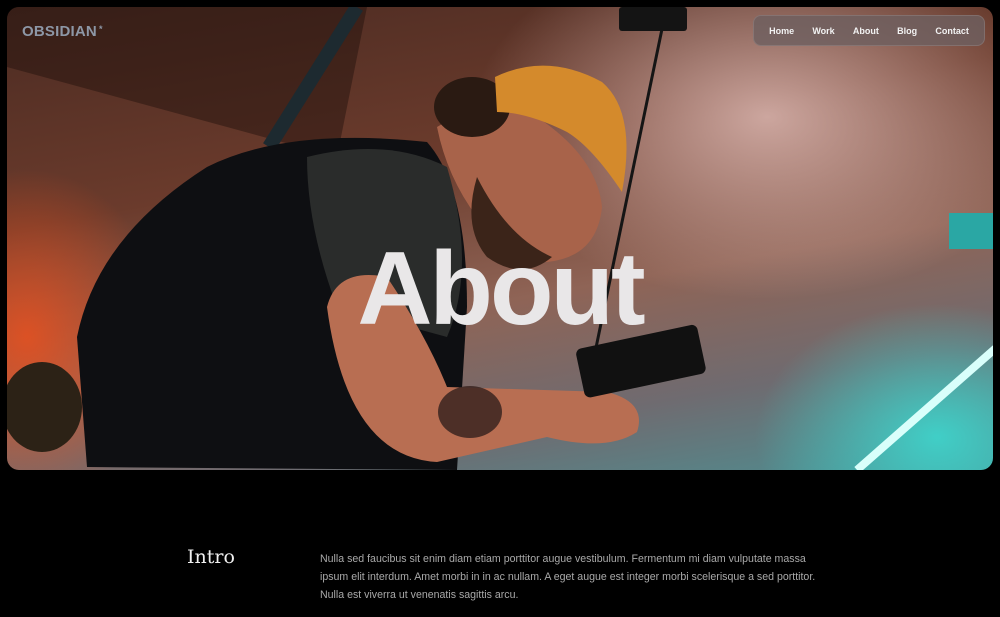 The height and width of the screenshot is (617, 1000). What do you see at coordinates (952, 31) in the screenshot?
I see `nav-item-contact: Contact` at bounding box center [952, 31].